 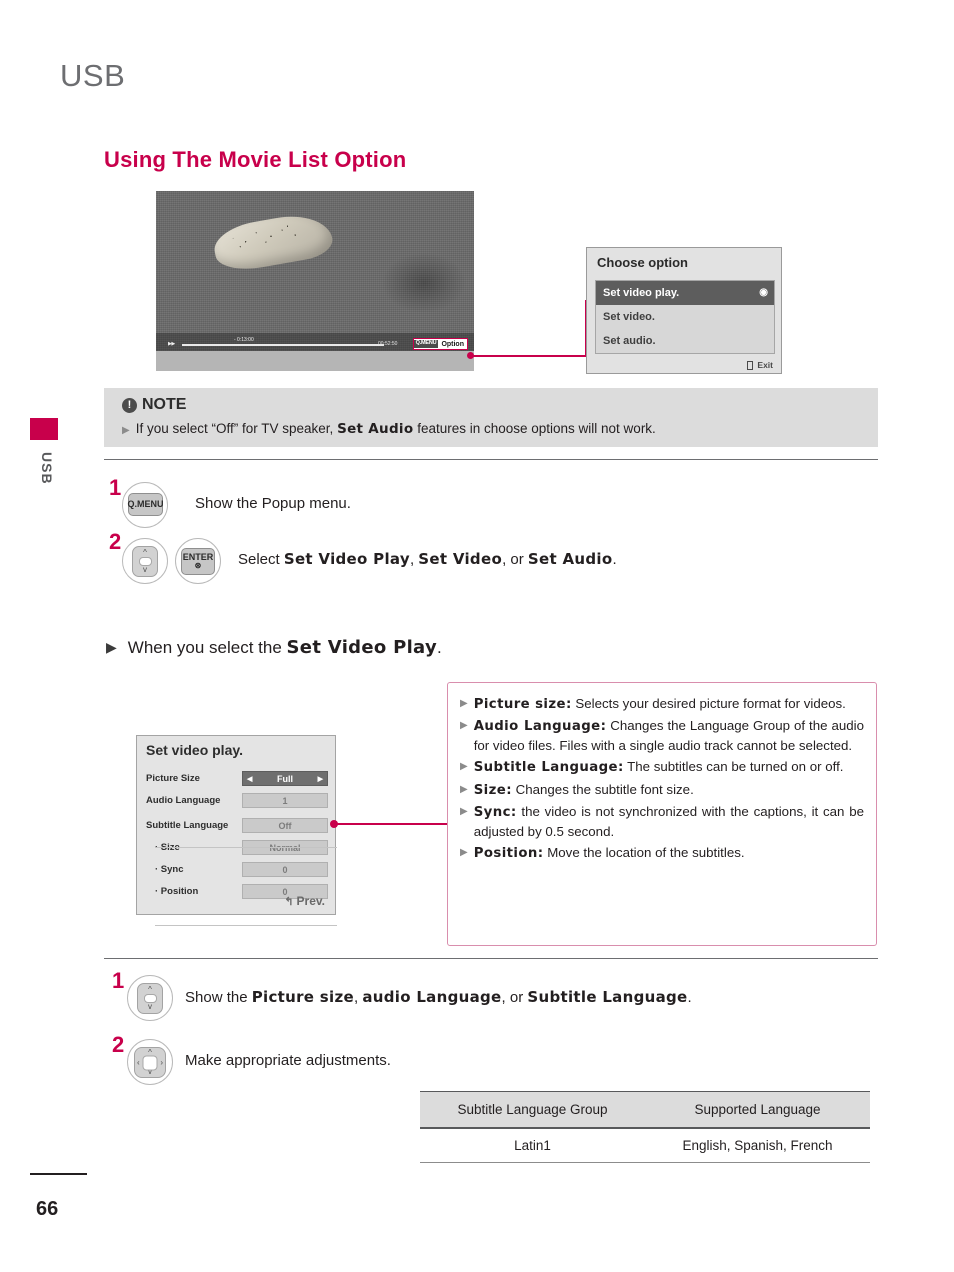 I want to click on osd-row-audio-language: Audio Language 1, so click(x=237, y=800).